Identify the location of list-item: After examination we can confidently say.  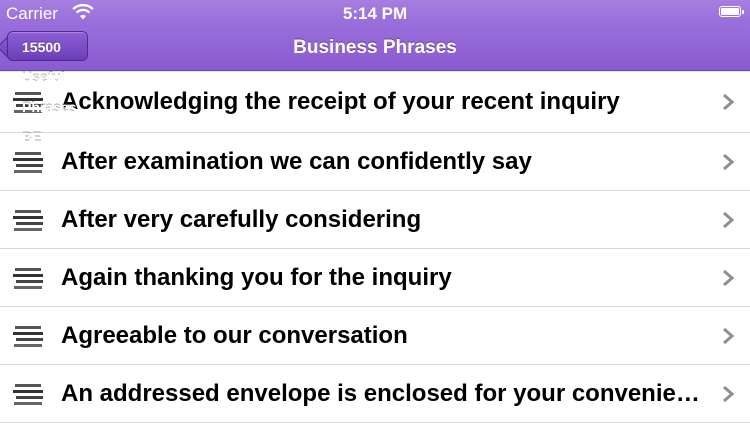
(375, 162).